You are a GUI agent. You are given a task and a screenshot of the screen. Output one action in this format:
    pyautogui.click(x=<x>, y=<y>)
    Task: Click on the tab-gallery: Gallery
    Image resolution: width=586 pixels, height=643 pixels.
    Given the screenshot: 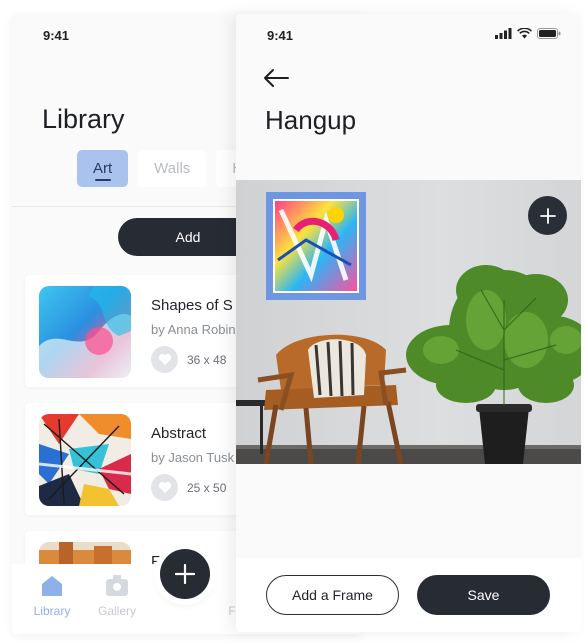 What is the action you would take?
    pyautogui.click(x=117, y=596)
    